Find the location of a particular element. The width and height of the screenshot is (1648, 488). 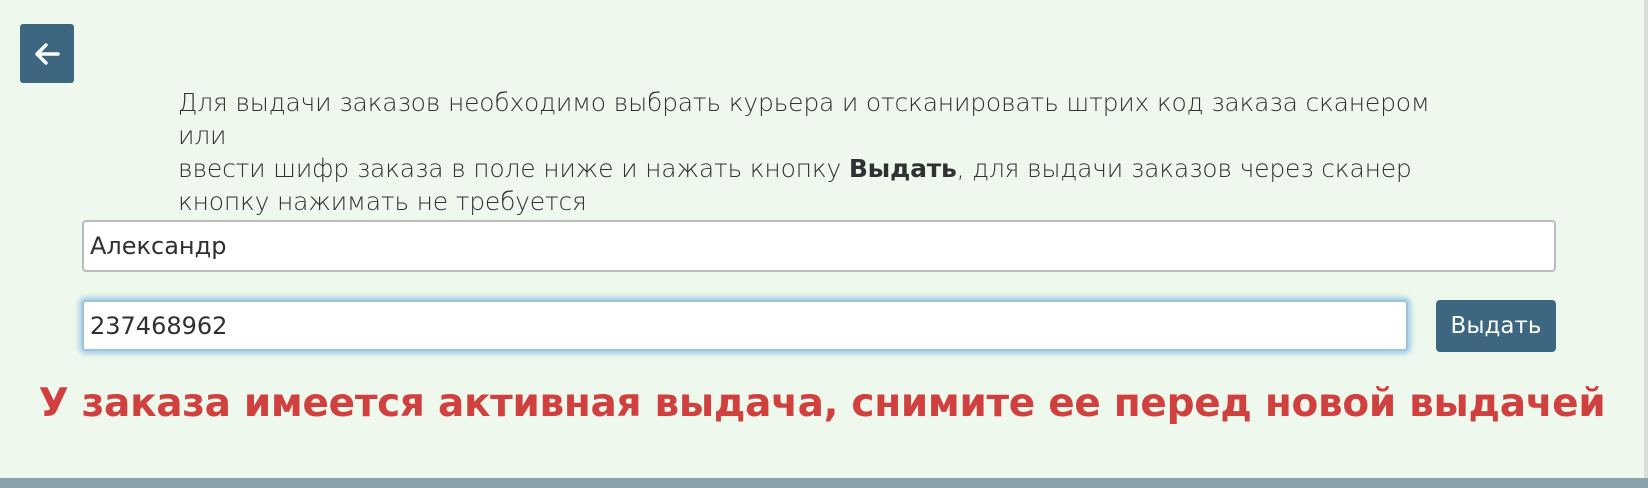

issue-button: Выдать is located at coordinates (1496, 326).